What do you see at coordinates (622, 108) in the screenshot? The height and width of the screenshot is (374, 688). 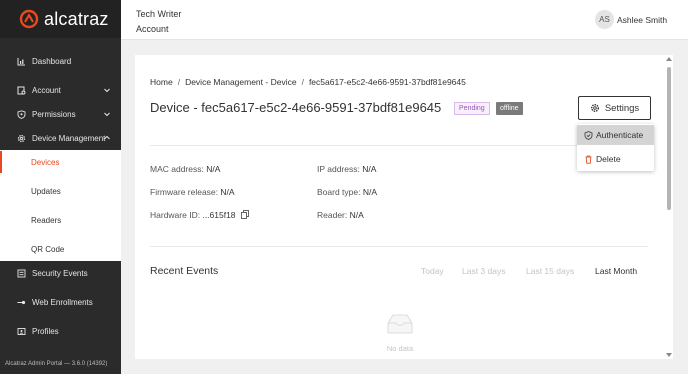 I see `settings-button-label: Settings` at bounding box center [622, 108].